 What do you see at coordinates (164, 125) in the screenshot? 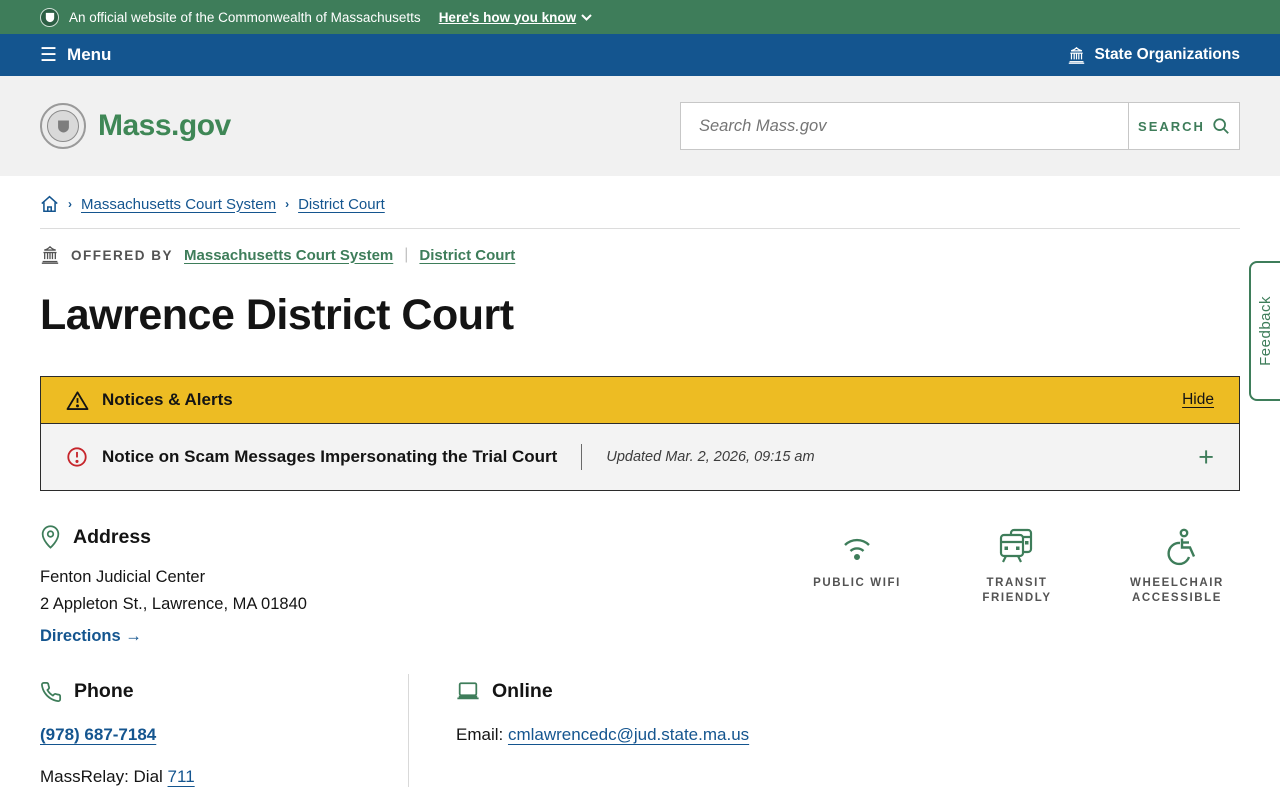
I see `massgov-logo-text: Mass.gov` at bounding box center [164, 125].